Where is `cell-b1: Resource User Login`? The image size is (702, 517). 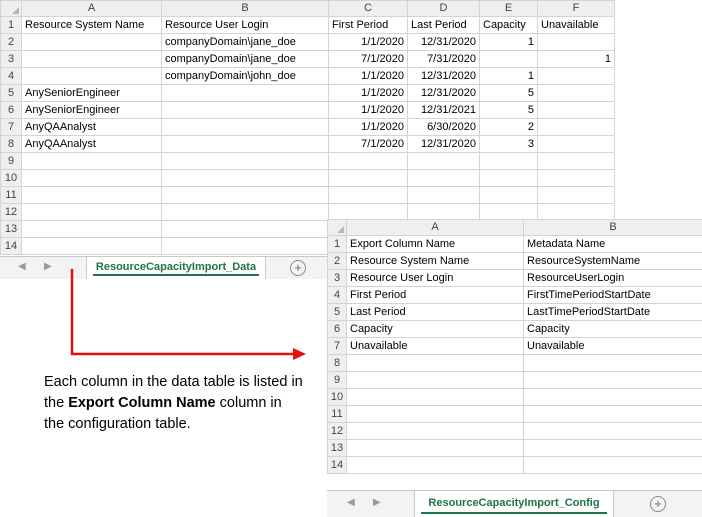
cell-b1: Resource User Login is located at coordinates (245, 25).